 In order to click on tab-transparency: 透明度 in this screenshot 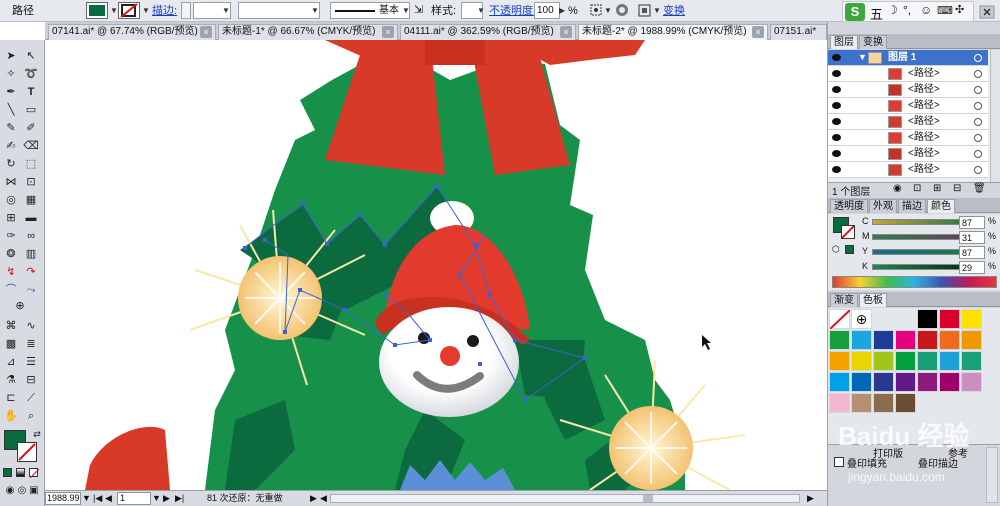, I will do `click(849, 206)`.